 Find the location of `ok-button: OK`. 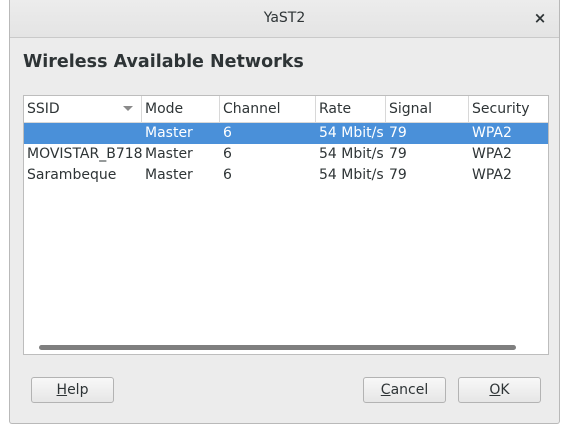

ok-button: OK is located at coordinates (499, 390).